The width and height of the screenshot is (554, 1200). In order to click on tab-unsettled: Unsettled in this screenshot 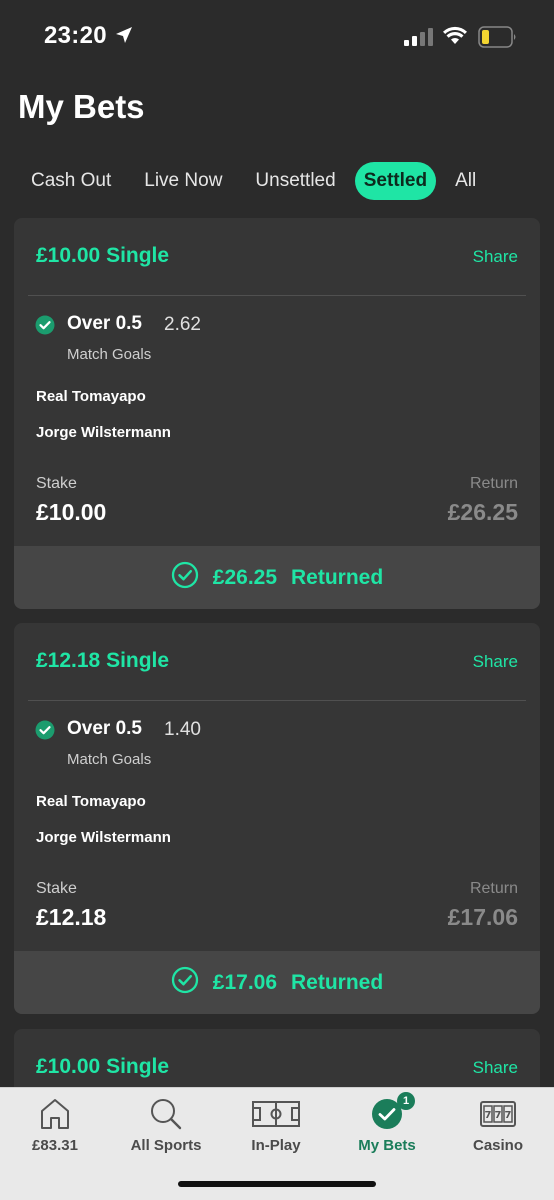, I will do `click(295, 181)`.